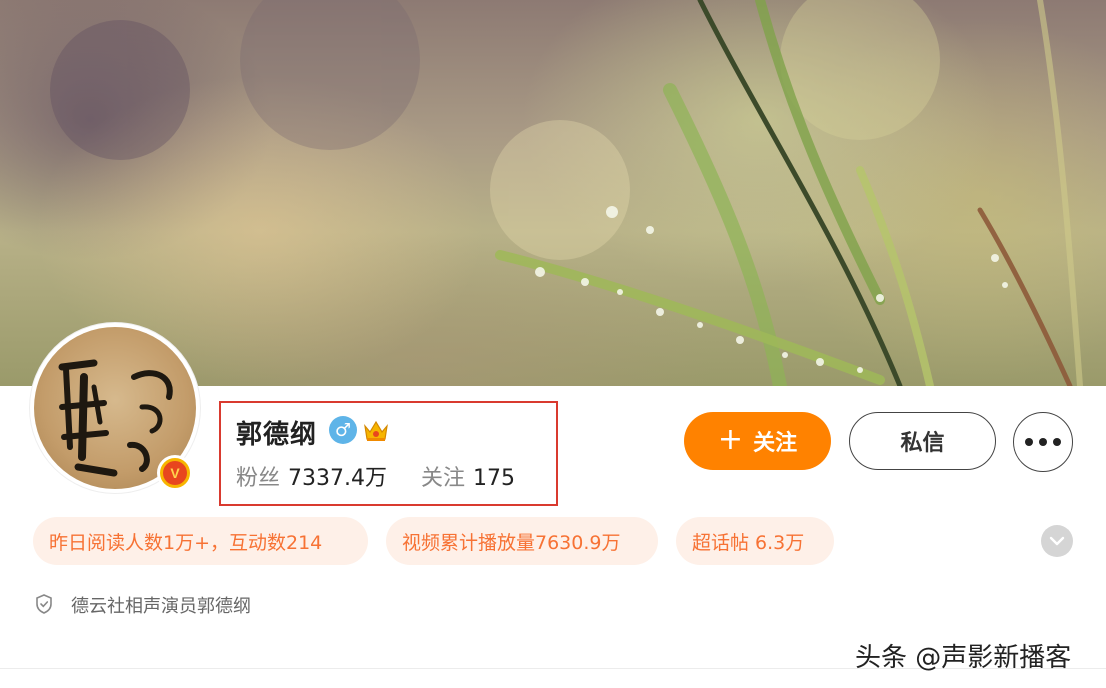 The height and width of the screenshot is (688, 1106). What do you see at coordinates (44, 604) in the screenshot?
I see `shield-icon` at bounding box center [44, 604].